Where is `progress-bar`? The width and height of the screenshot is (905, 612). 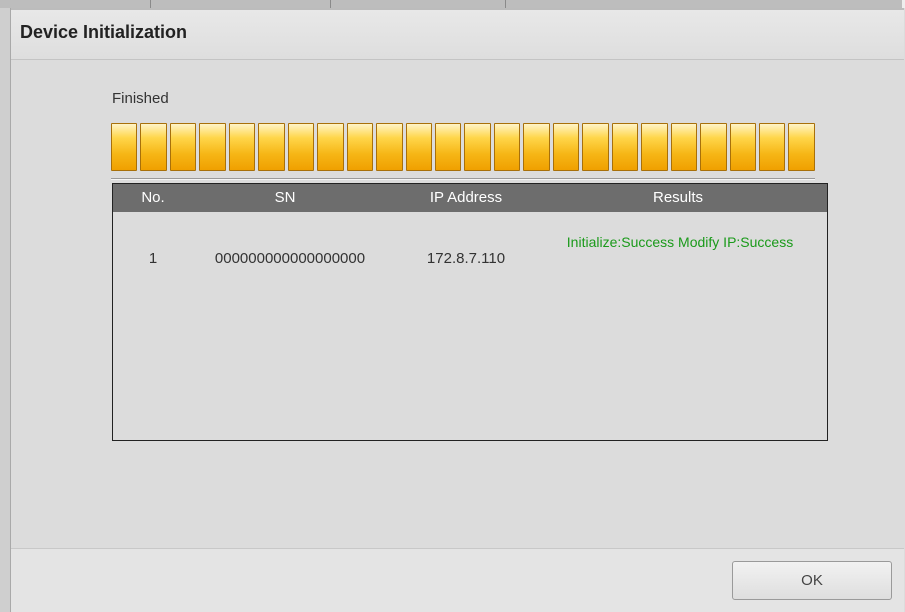 progress-bar is located at coordinates (463, 147).